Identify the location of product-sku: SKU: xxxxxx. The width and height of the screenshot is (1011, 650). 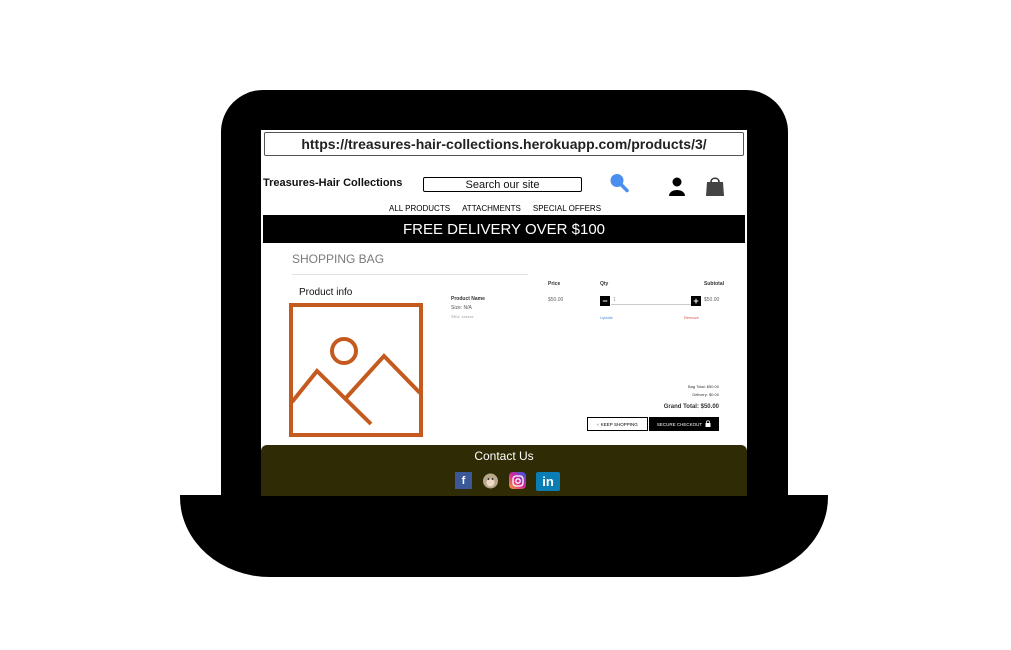
(462, 316).